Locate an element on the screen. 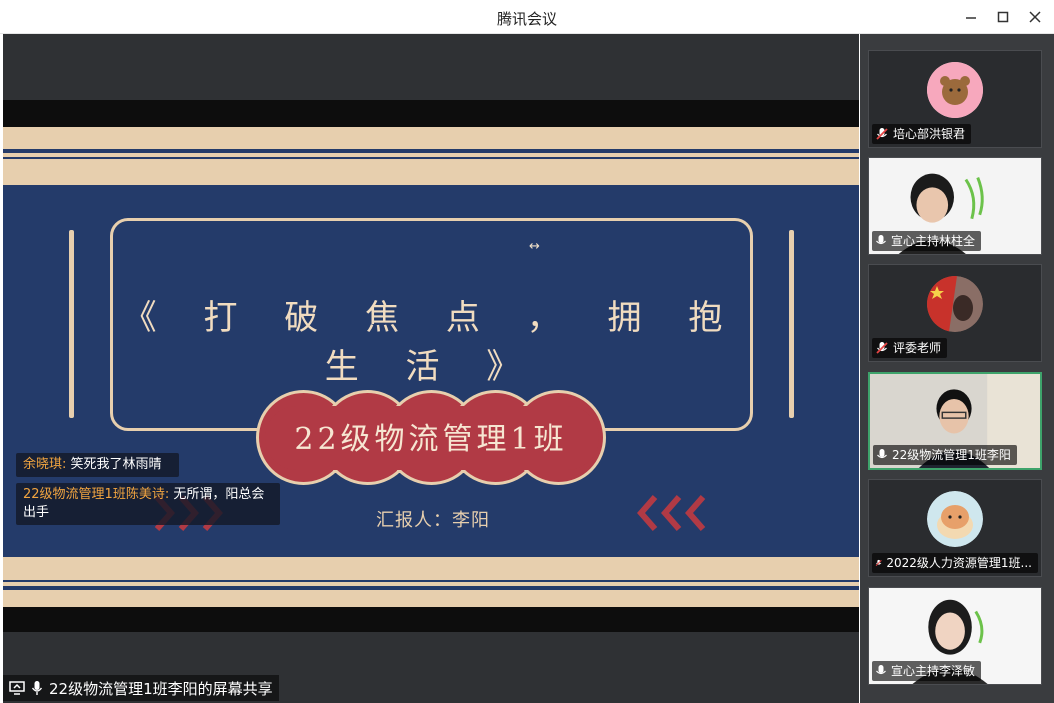 Image resolution: width=1054 pixels, height=703 pixels. participant-tile: 宣心主持李泽敏 is located at coordinates (955, 636).